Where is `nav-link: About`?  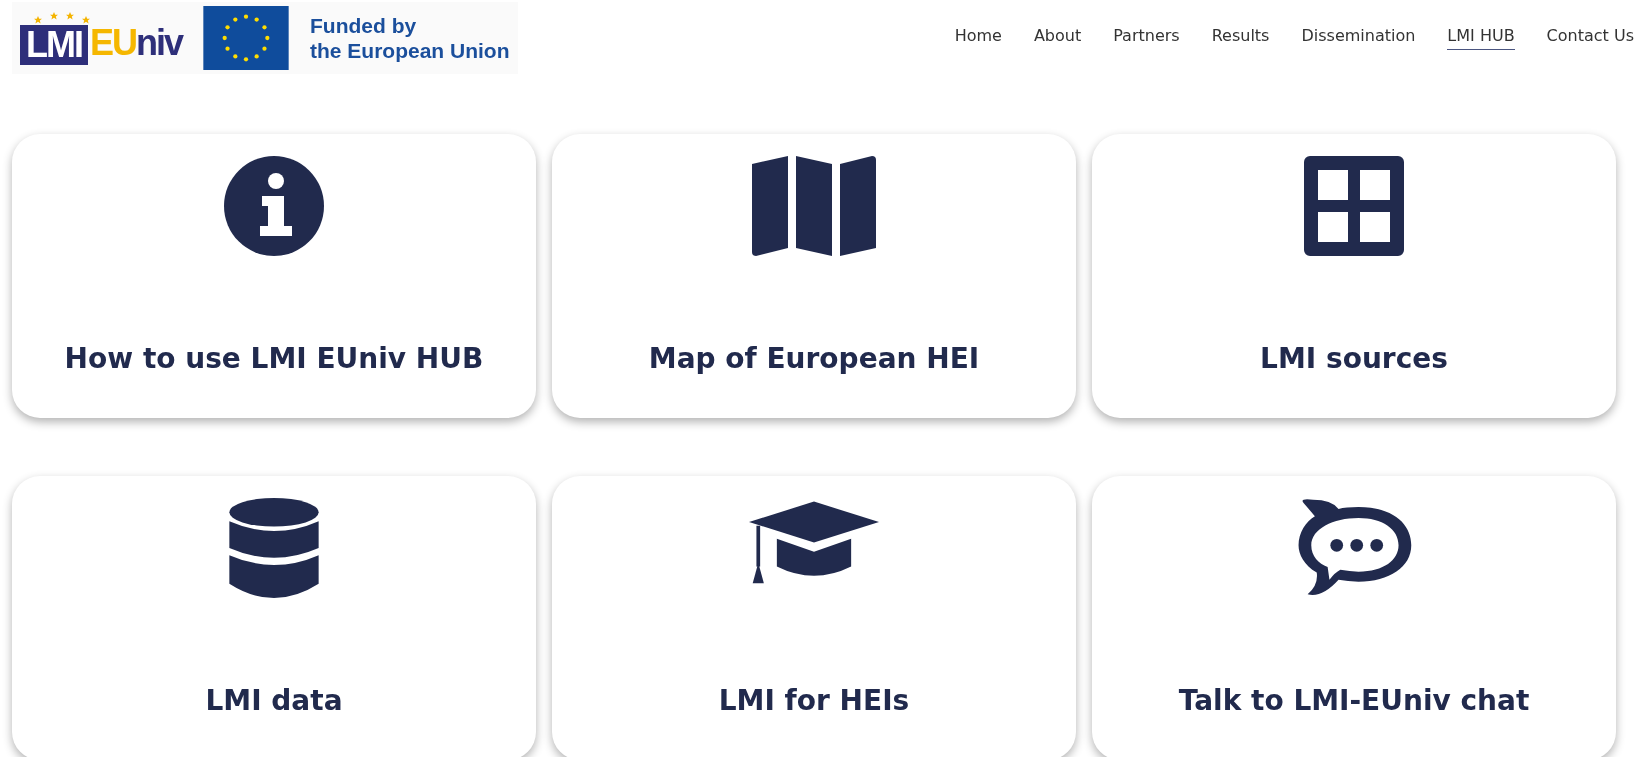 nav-link: About is located at coordinates (1057, 38).